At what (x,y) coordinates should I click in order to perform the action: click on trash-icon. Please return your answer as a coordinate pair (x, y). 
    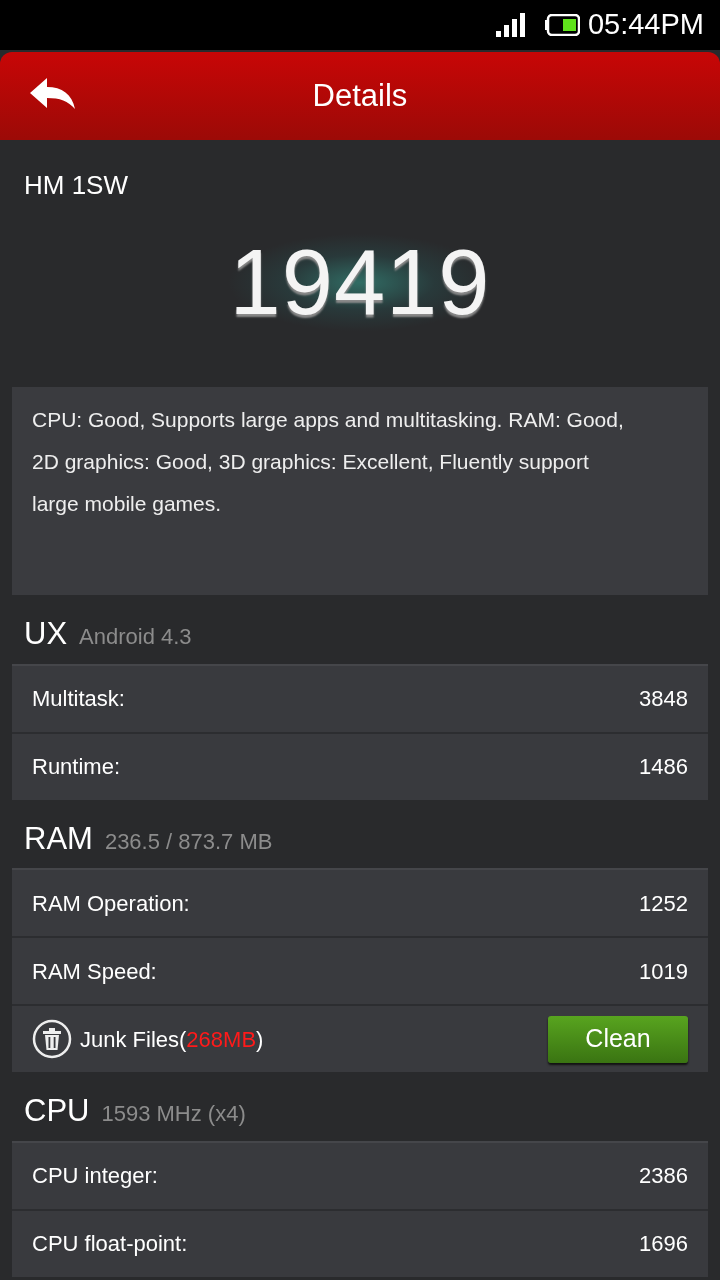
    Looking at the image, I should click on (52, 1039).